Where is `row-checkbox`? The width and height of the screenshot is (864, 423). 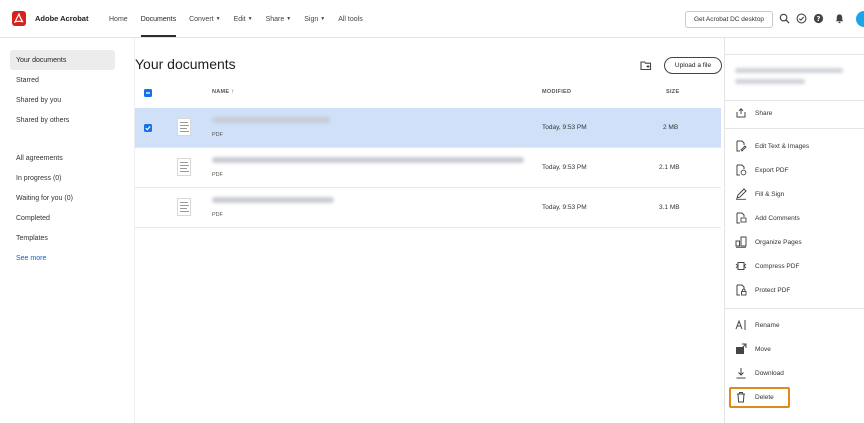
row-checkbox is located at coordinates (148, 128).